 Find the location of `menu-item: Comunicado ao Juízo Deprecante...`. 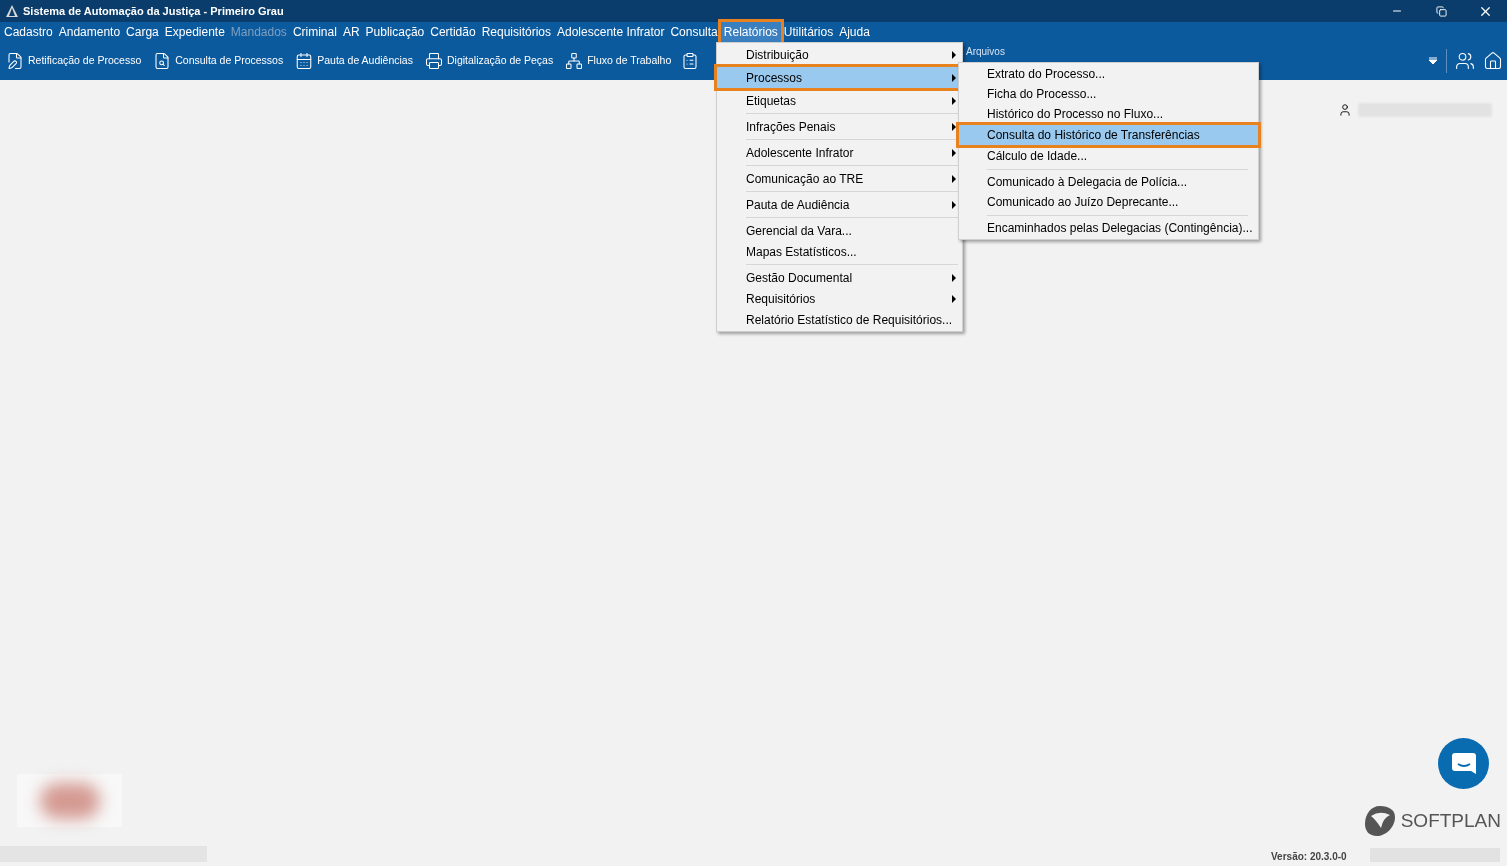

menu-item: Comunicado ao Juízo Deprecante... is located at coordinates (1108, 202).